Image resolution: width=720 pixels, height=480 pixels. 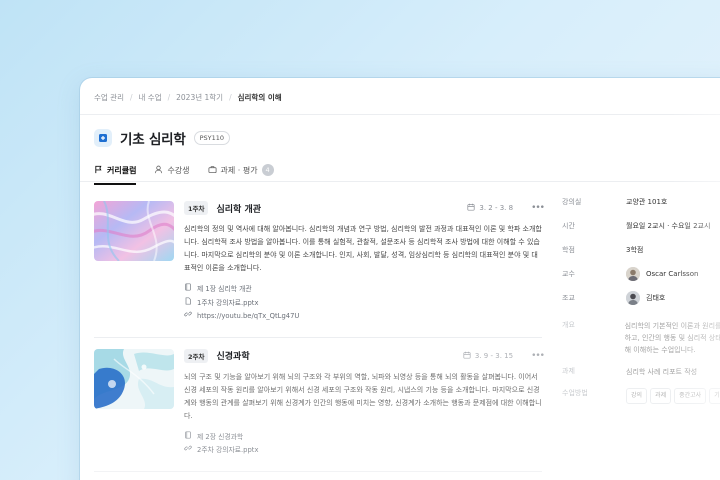 I want to click on edge-fade, so click(x=400, y=469).